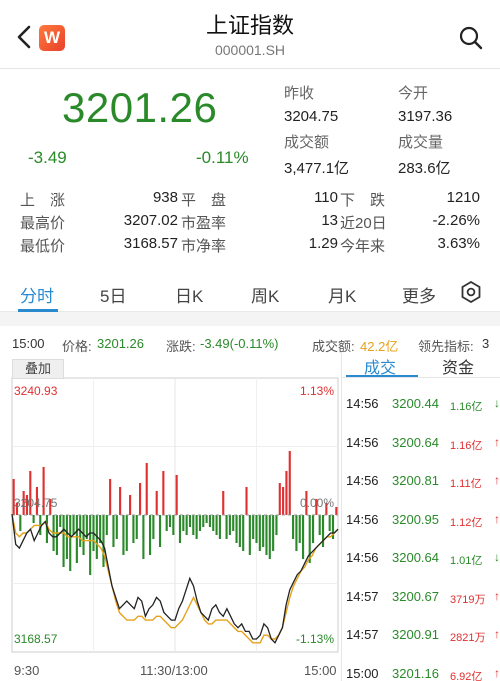 The image size is (500, 681). Describe the element at coordinates (423, 599) in the screenshot. I see `trade-row: 14:57 3200.67 3719万 ↑` at that location.